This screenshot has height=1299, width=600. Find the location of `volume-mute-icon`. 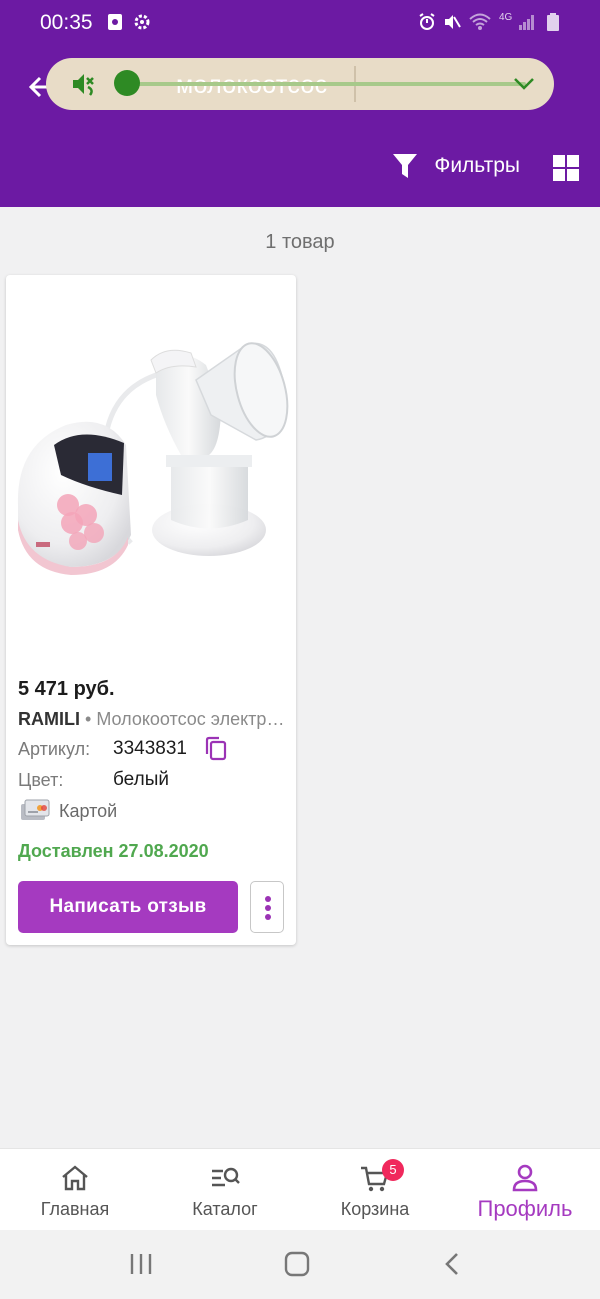

volume-mute-icon is located at coordinates (84, 84).